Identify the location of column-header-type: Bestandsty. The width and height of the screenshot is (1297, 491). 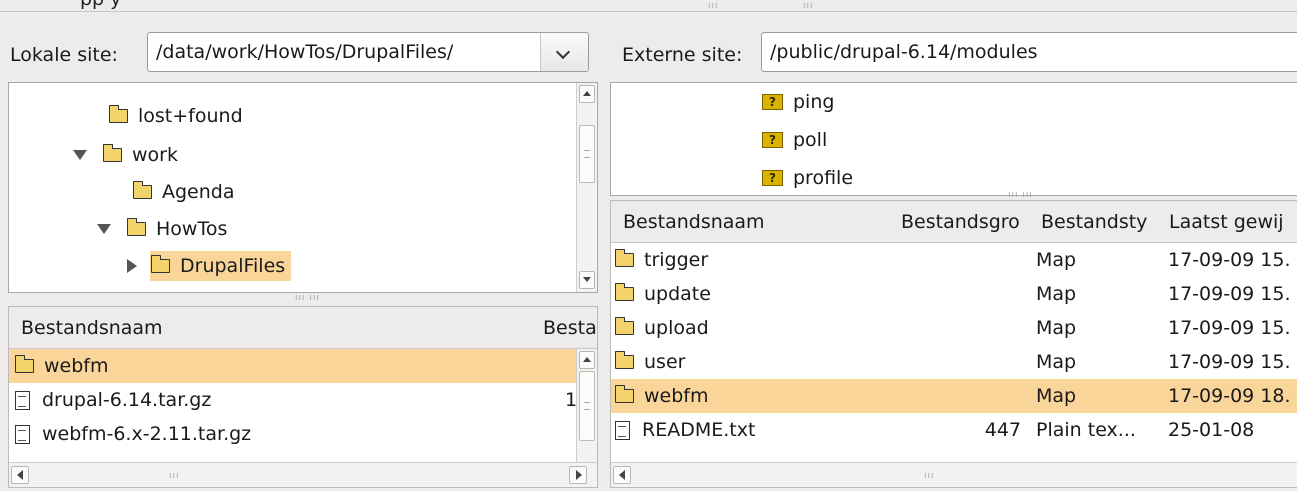
(1105, 222).